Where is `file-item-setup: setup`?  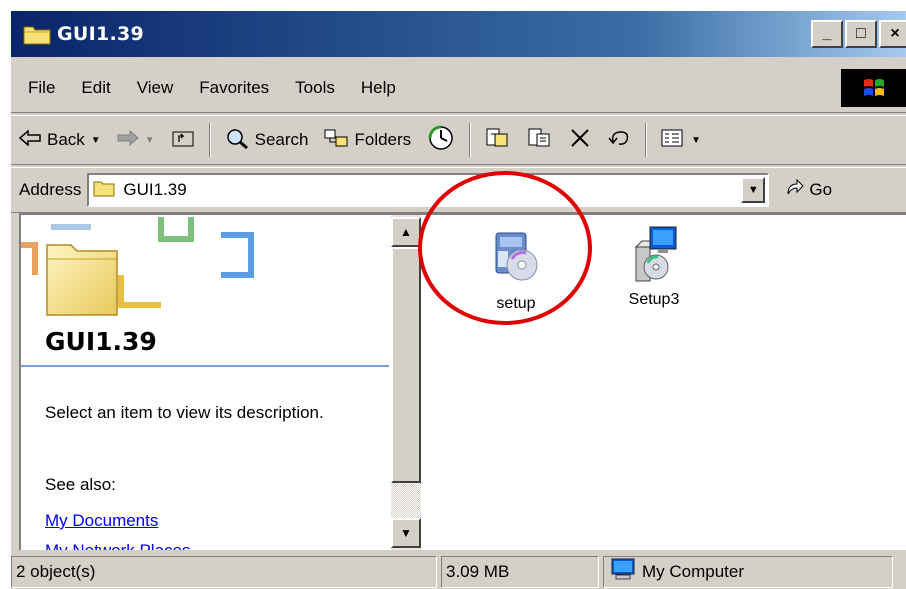 file-item-setup: setup is located at coordinates (516, 271).